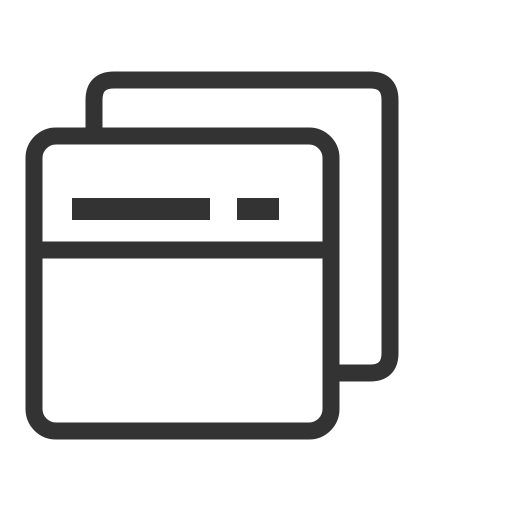  What do you see at coordinates (258, 209) in the screenshot?
I see `titlebar-control-placeholder-icon` at bounding box center [258, 209].